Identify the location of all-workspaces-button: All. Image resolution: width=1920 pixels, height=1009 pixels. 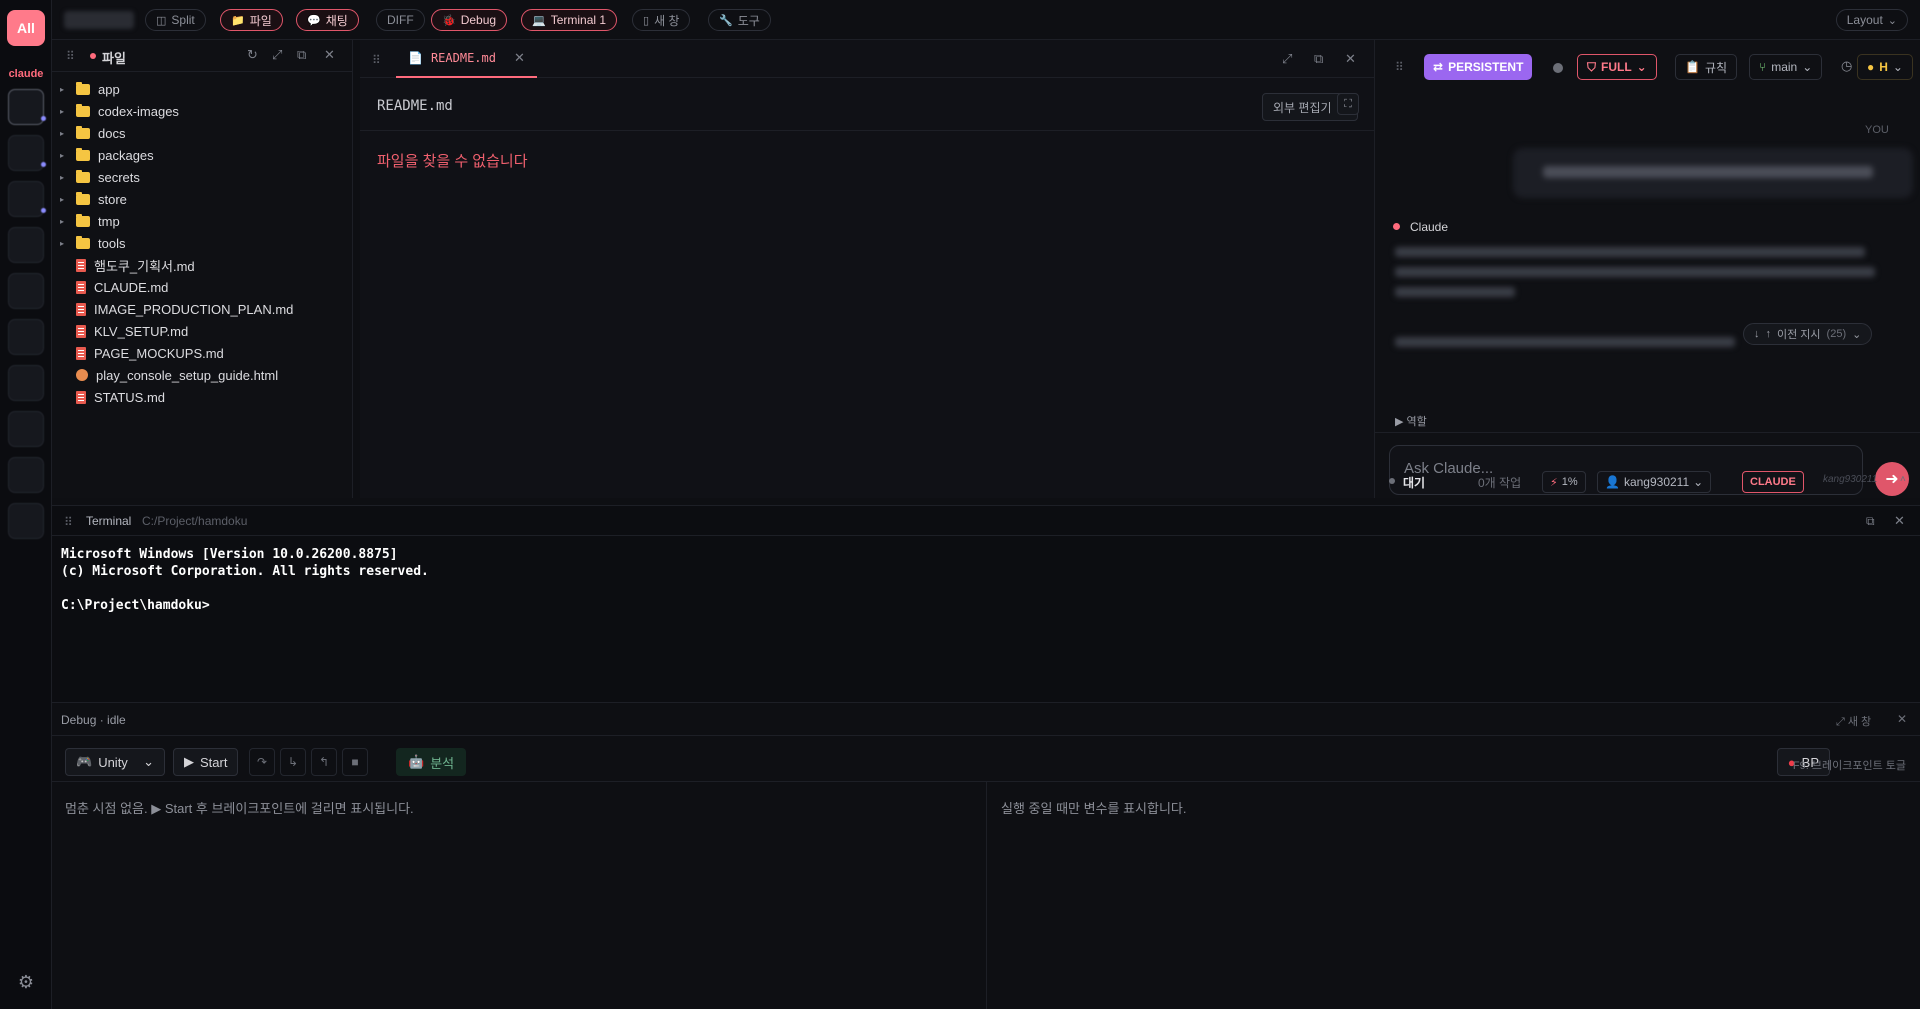
(26, 28).